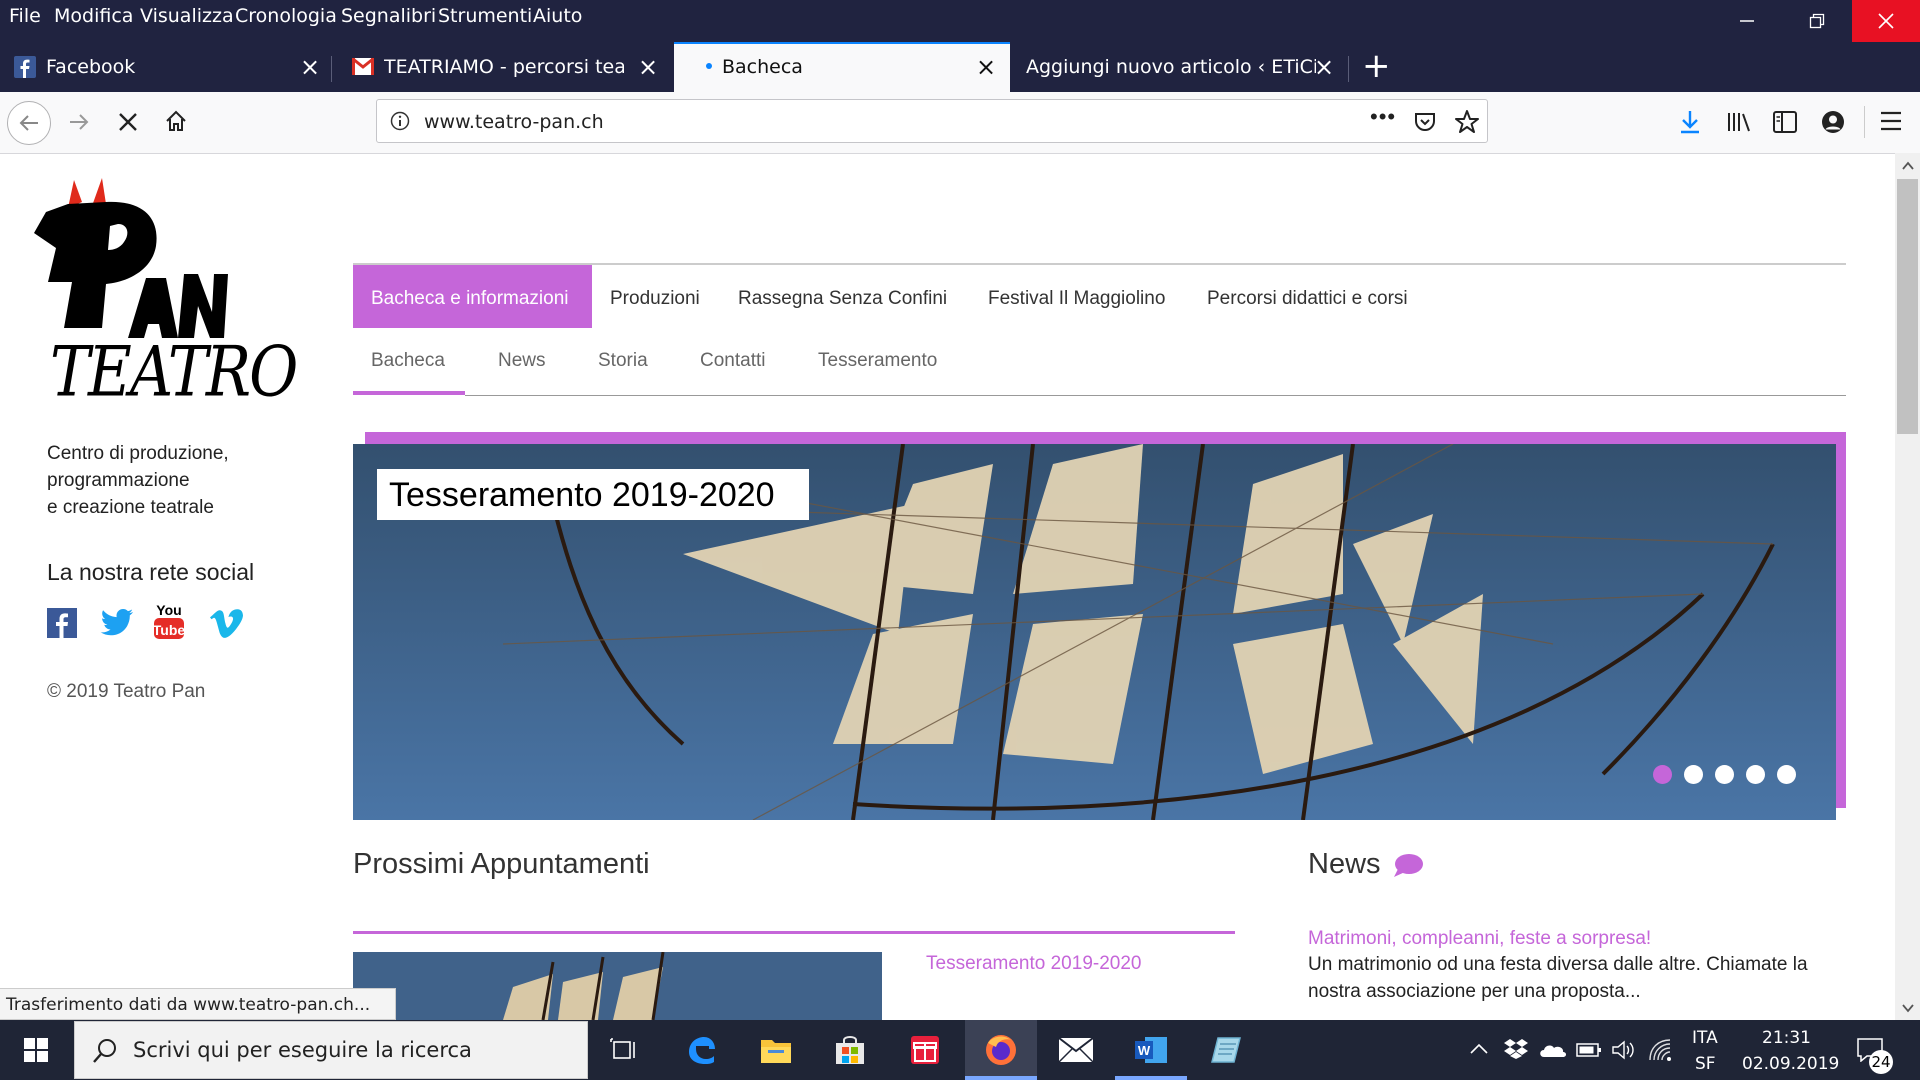 The height and width of the screenshot is (1080, 1920). I want to click on gift-app-taskbar-button, so click(925, 1050).